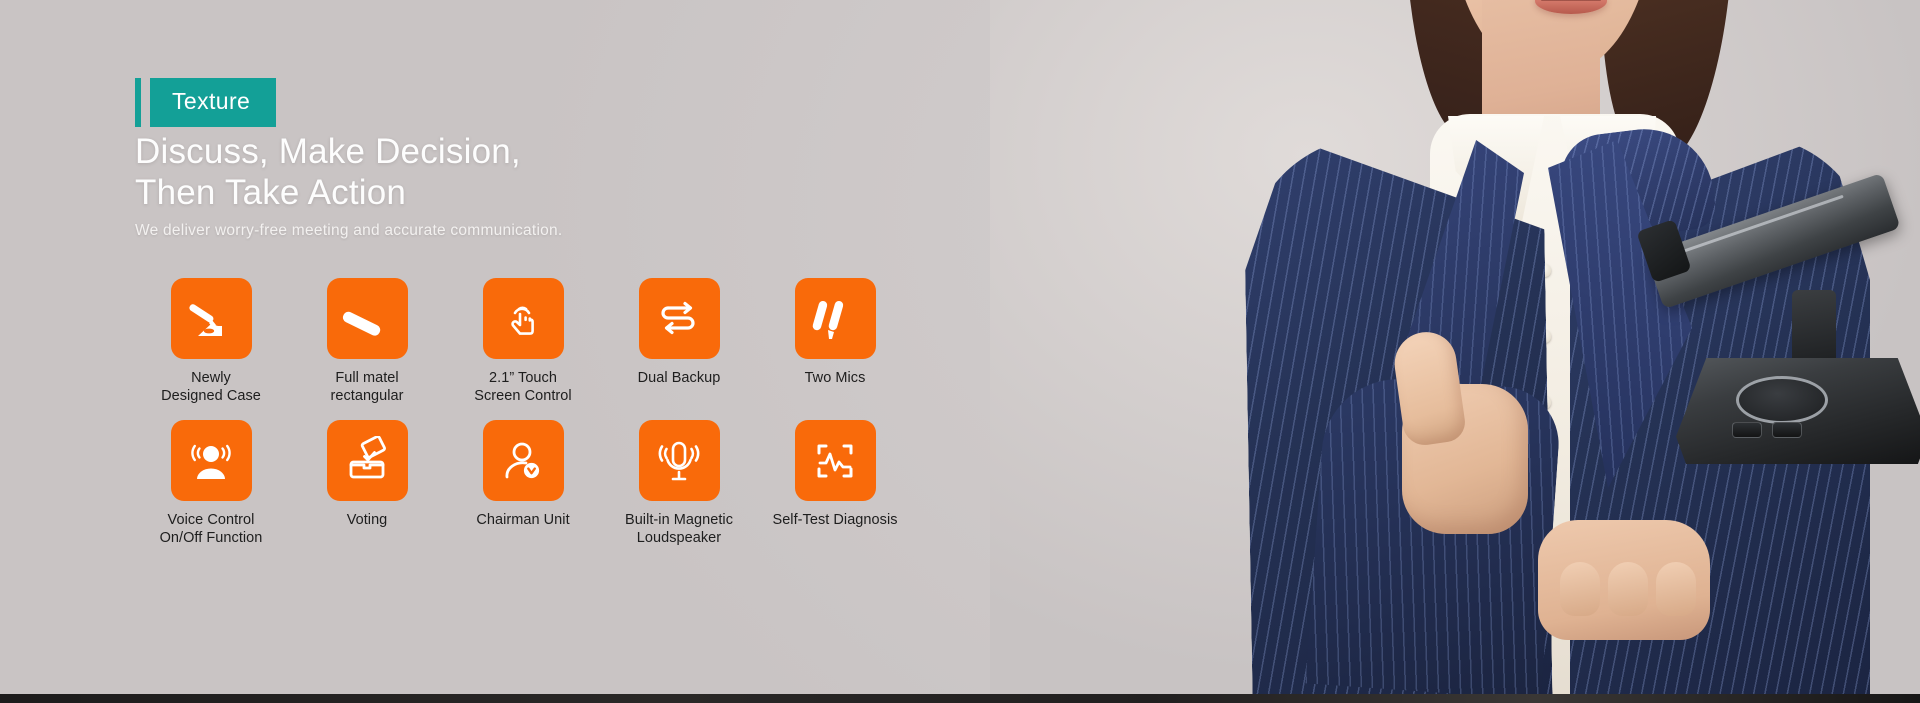 The height and width of the screenshot is (703, 1920). I want to click on magnetic-loudspeaker-mic-icon, so click(679, 460).